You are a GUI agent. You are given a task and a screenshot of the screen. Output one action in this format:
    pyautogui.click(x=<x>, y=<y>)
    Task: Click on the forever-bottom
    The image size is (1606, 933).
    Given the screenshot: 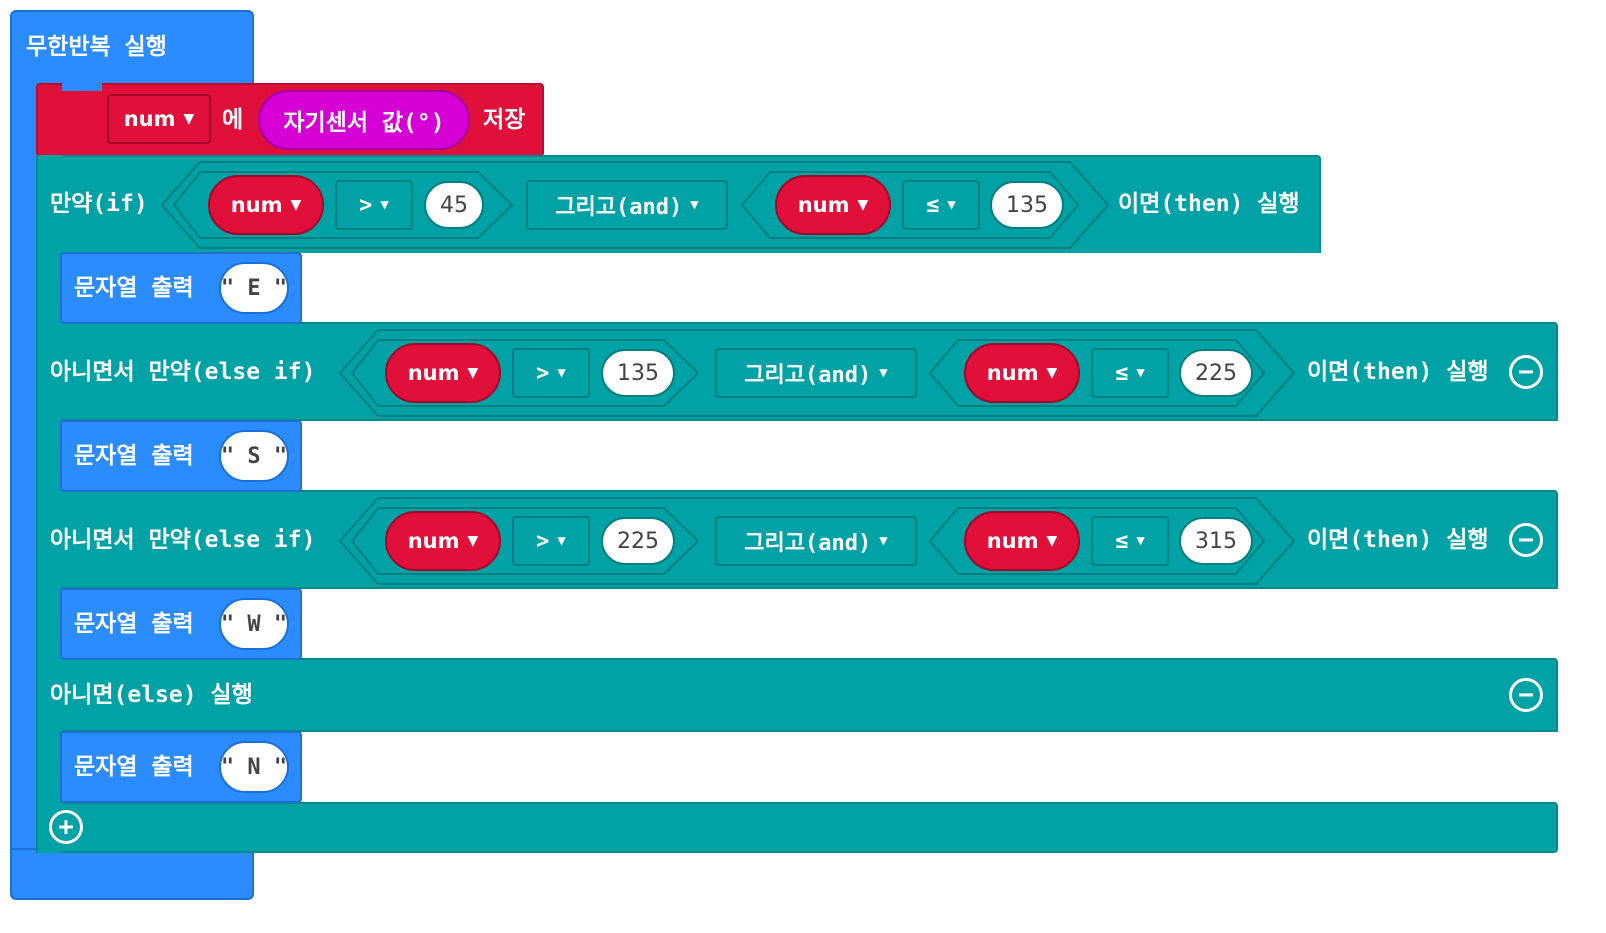 What is the action you would take?
    pyautogui.click(x=132, y=874)
    